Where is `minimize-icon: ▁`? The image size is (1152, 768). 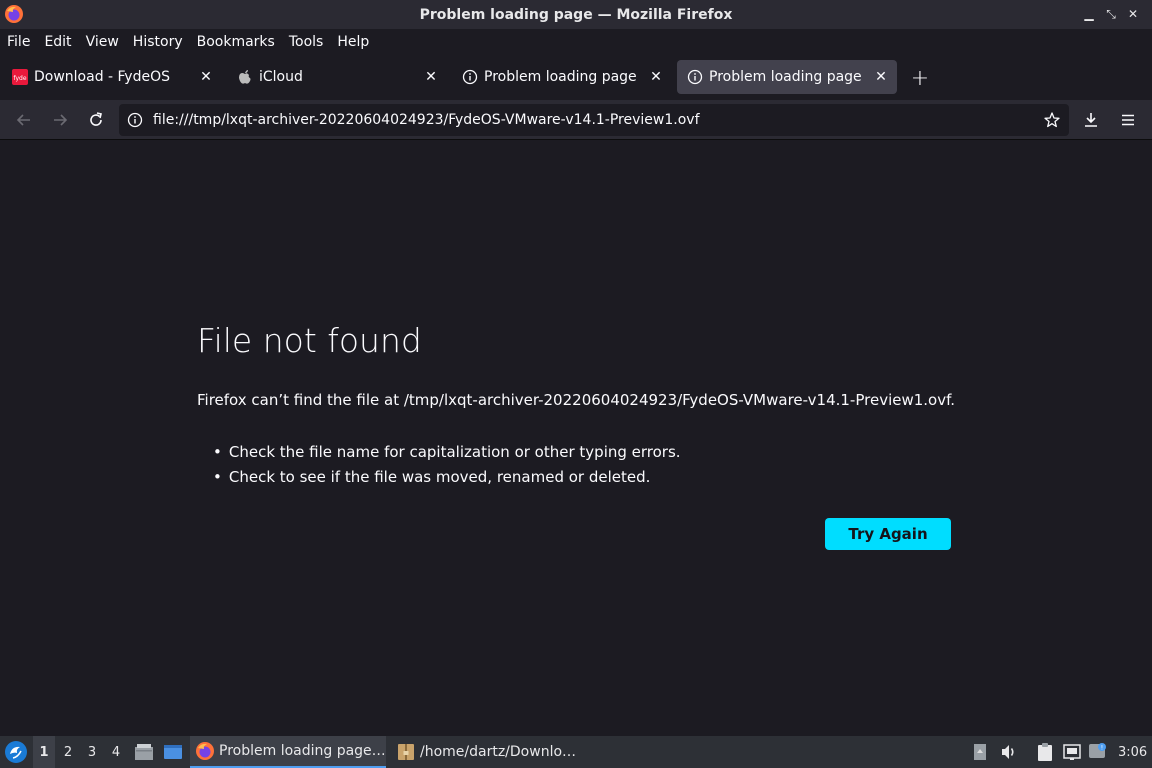 minimize-icon: ▁ is located at coordinates (1089, 14).